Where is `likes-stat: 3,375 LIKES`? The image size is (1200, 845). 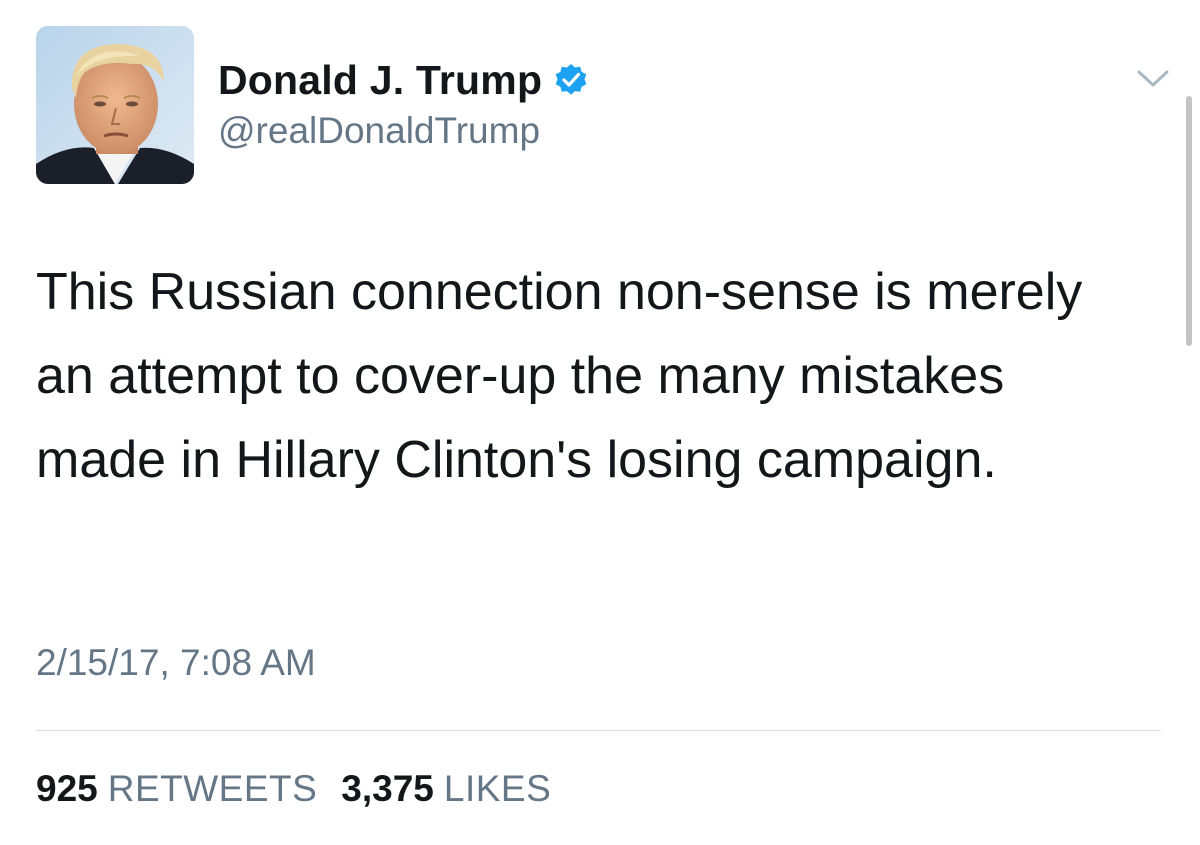 likes-stat: 3,375 LIKES is located at coordinates (446, 789).